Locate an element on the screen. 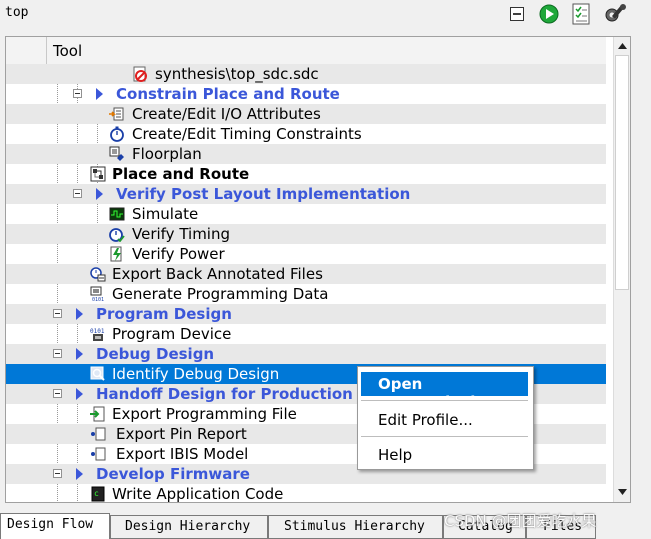  pin-report-icon is located at coordinates (98, 434).